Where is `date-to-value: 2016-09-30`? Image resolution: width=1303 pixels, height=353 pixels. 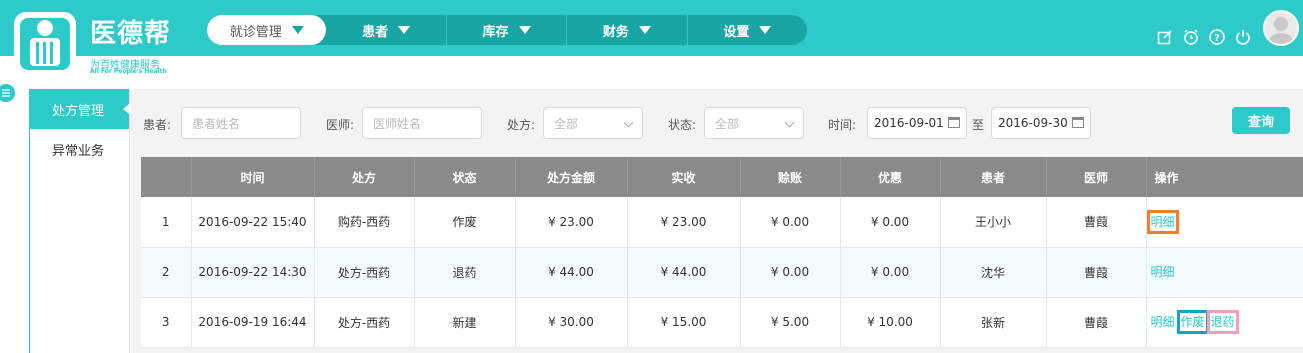
date-to-value: 2016-09-30 is located at coordinates (1033, 123).